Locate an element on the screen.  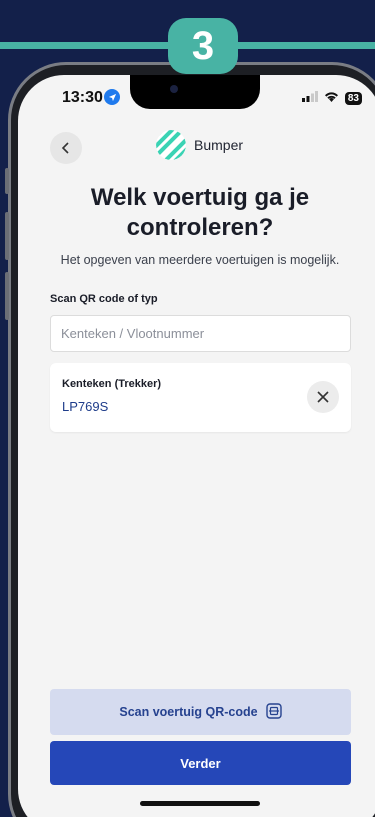
next-button: Verder is located at coordinates (200, 763).